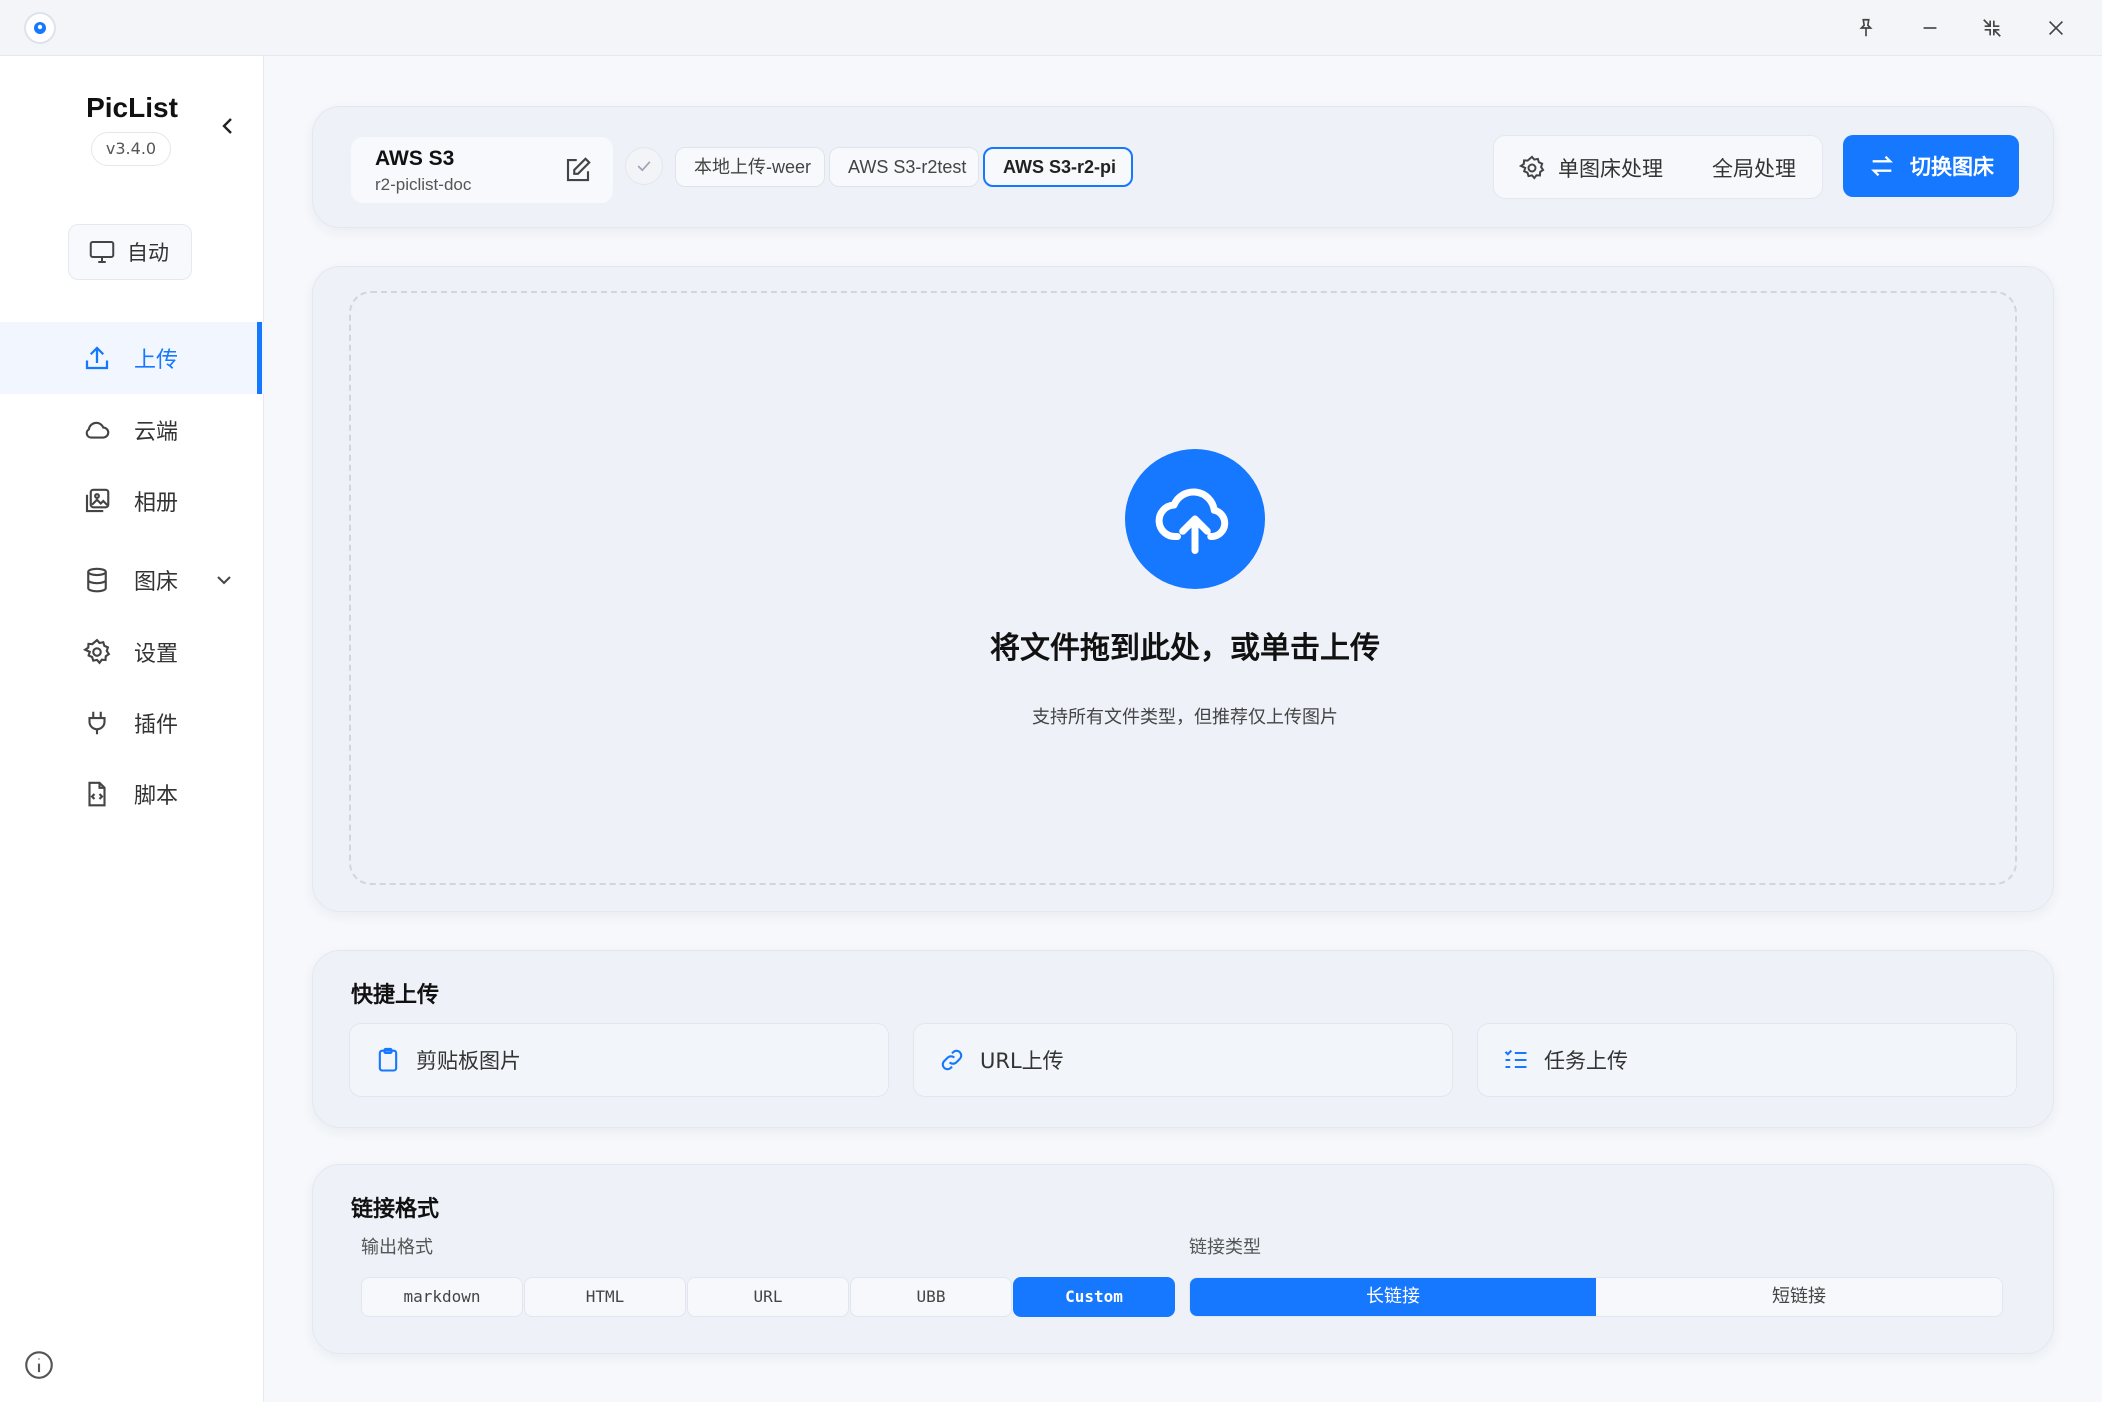 The image size is (2102, 1402). What do you see at coordinates (97, 430) in the screenshot?
I see `cloud-icon` at bounding box center [97, 430].